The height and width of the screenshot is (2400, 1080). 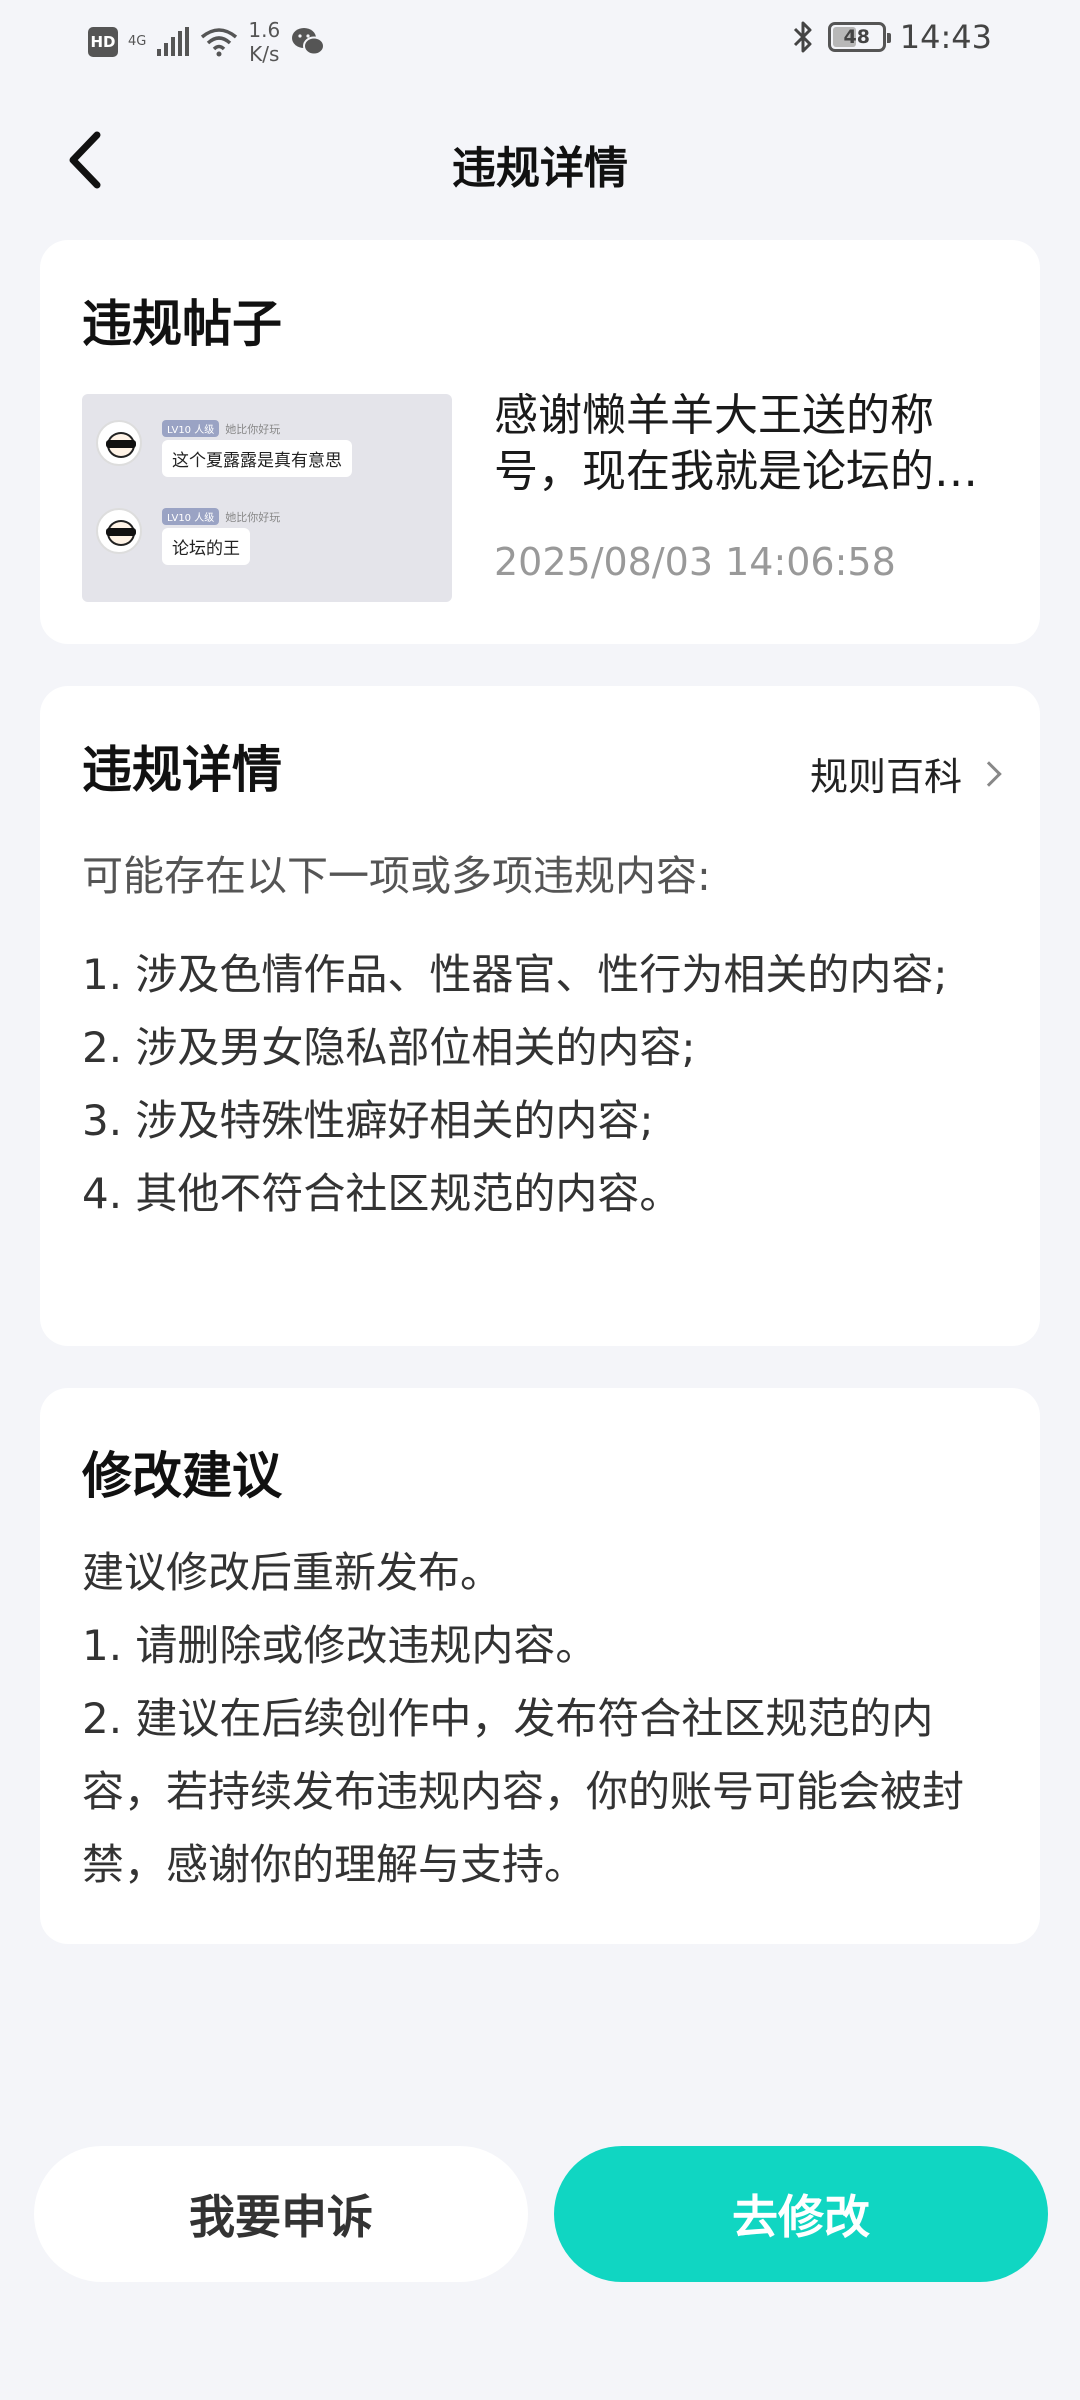 What do you see at coordinates (892, 37) in the screenshot?
I see `status-right: 48 14:43` at bounding box center [892, 37].